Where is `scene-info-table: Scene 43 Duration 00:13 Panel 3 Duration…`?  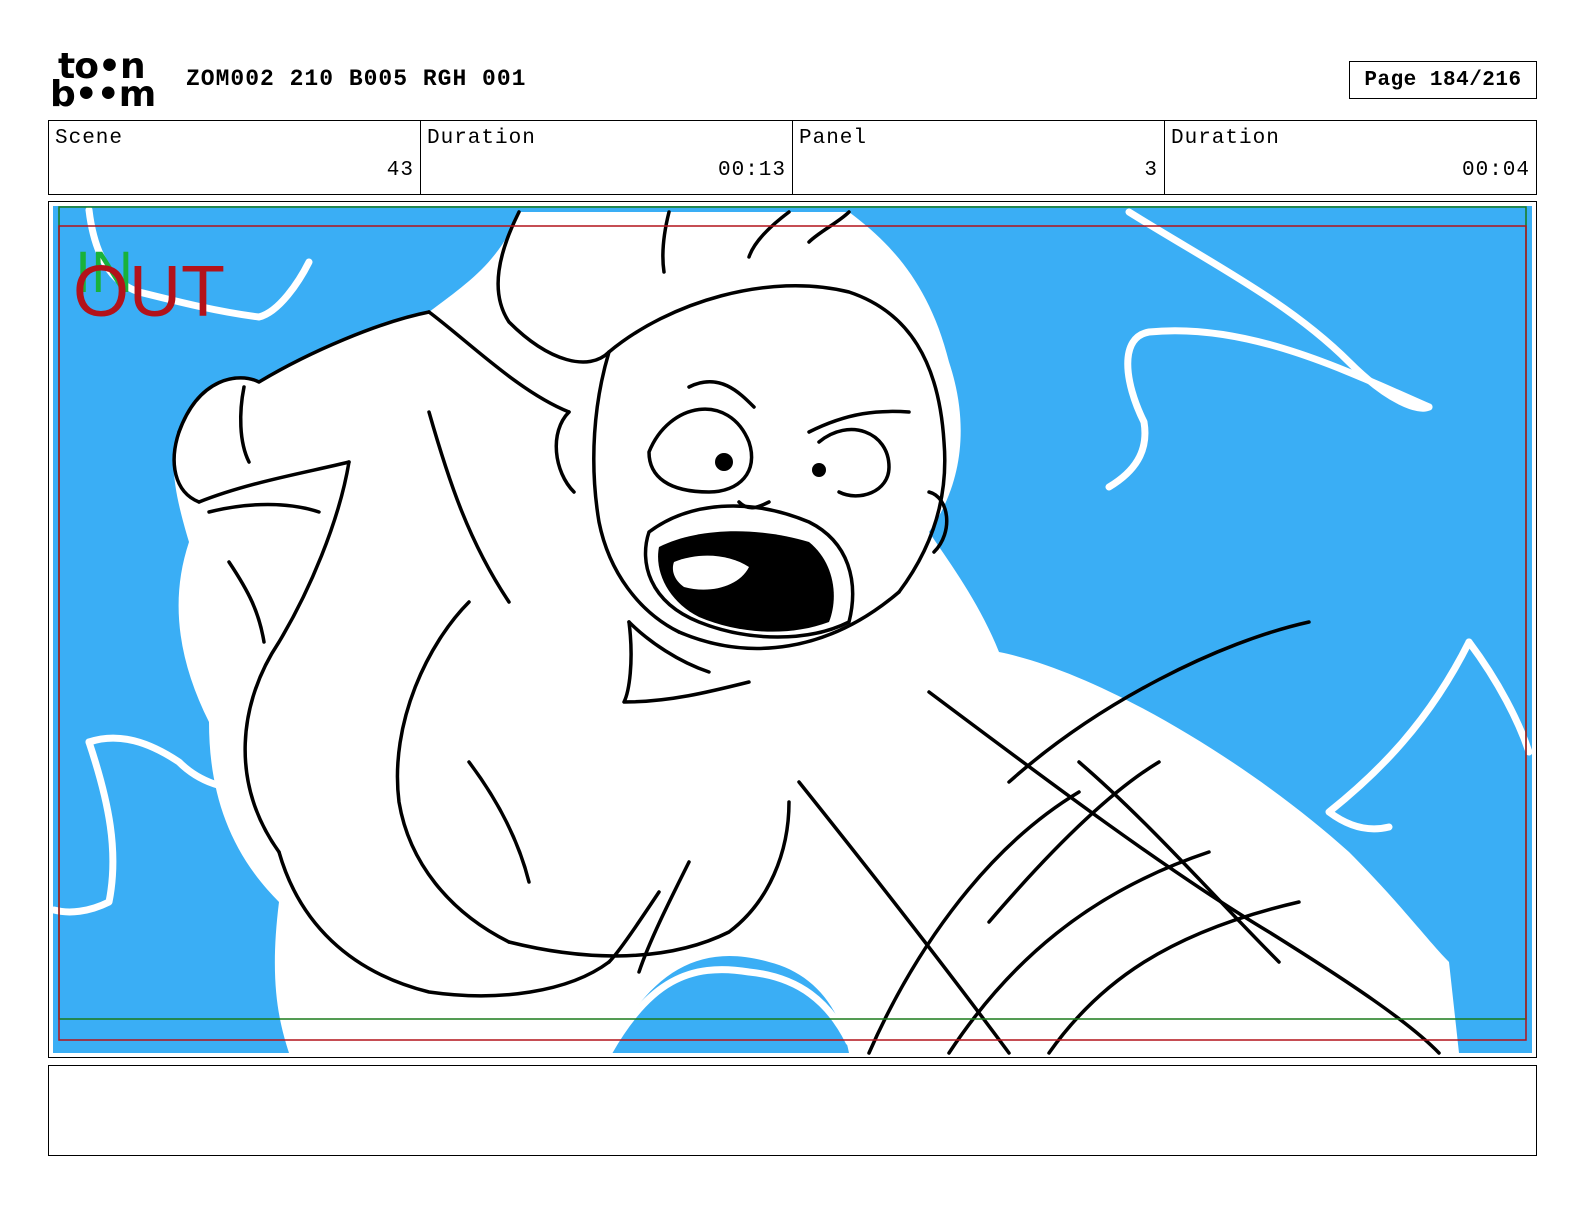 scene-info-table: Scene 43 Duration 00:13 Panel 3 Duration… is located at coordinates (792, 157).